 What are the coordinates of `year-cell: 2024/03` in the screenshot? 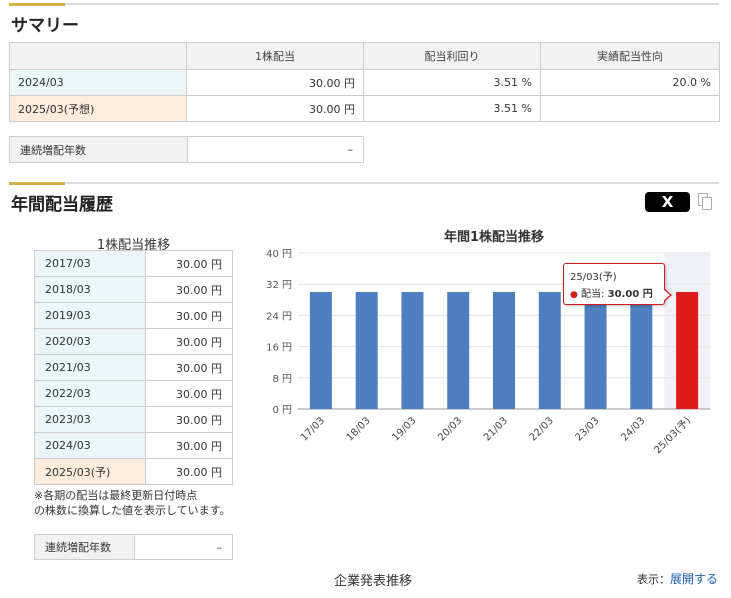 It's located at (90, 445).